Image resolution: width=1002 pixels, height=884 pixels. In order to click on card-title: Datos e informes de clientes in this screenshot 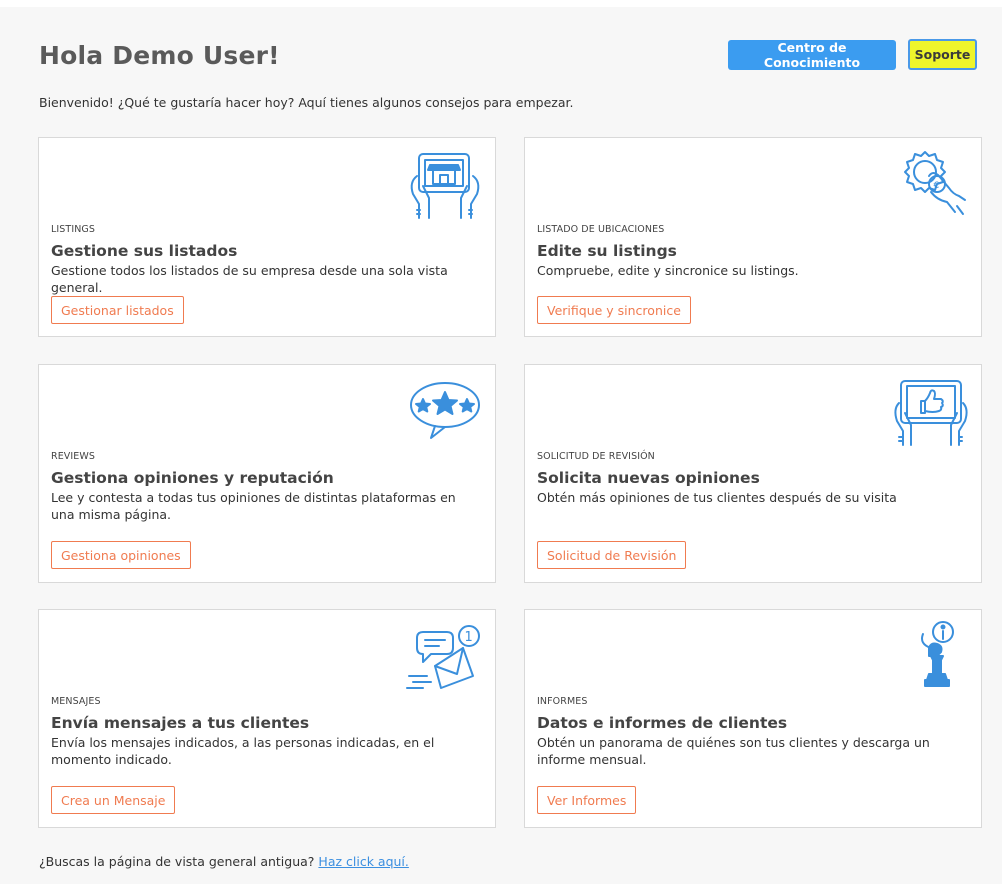, I will do `click(662, 723)`.